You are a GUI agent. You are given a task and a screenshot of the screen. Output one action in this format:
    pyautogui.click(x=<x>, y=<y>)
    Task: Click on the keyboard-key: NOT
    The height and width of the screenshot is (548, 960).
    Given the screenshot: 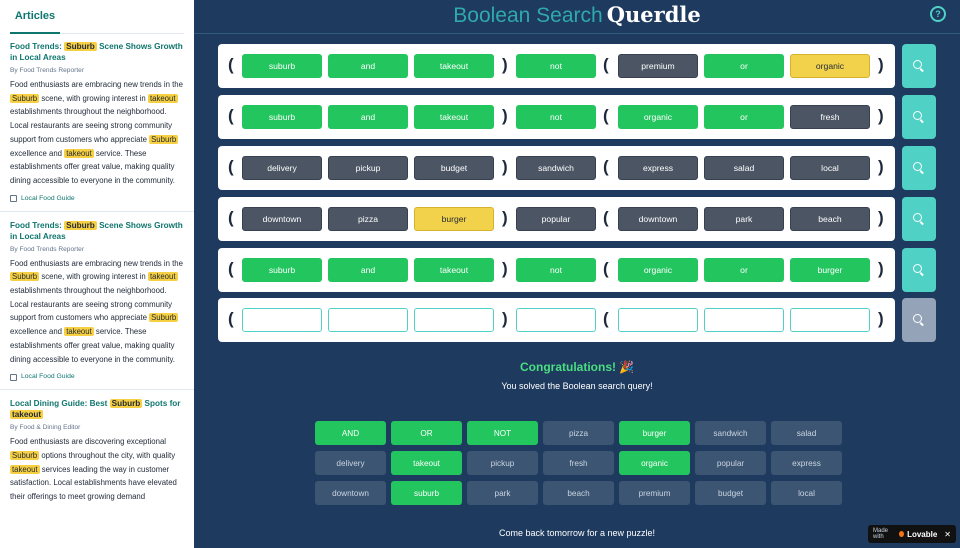 What is the action you would take?
    pyautogui.click(x=502, y=433)
    